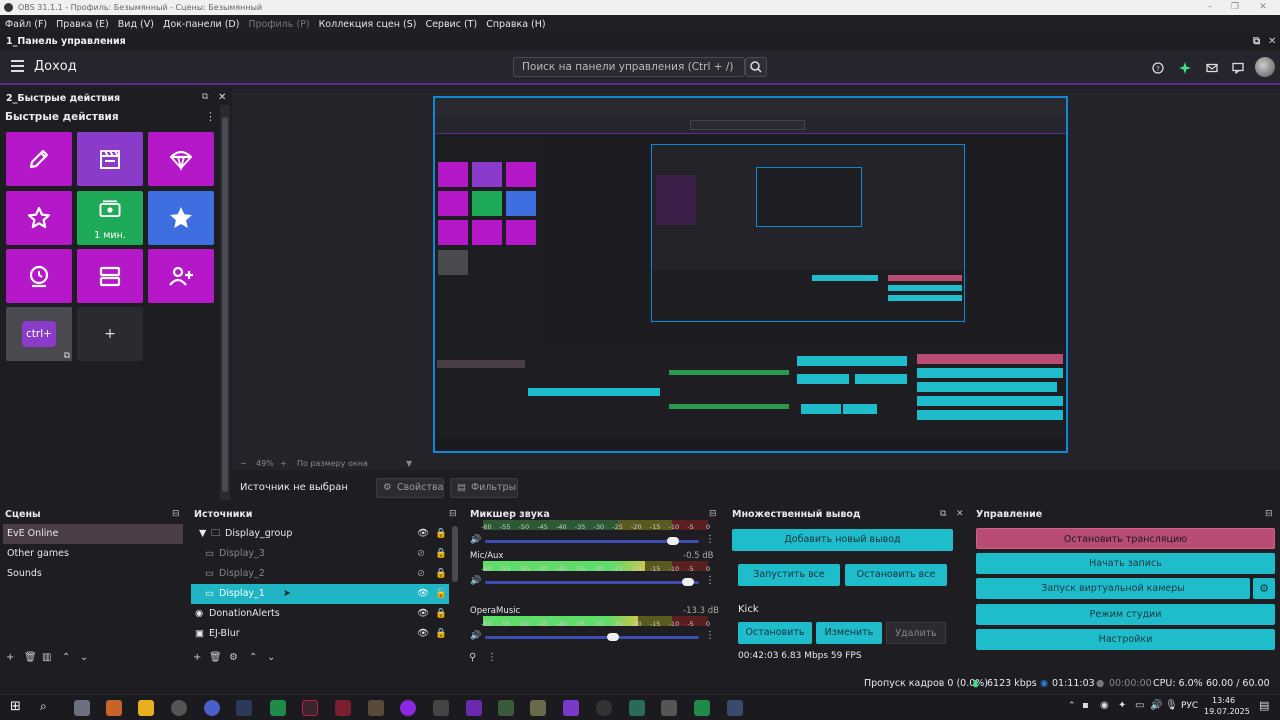  I want to click on tile-ctrl-shortcut: ctrl+ ⧉, so click(39, 334).